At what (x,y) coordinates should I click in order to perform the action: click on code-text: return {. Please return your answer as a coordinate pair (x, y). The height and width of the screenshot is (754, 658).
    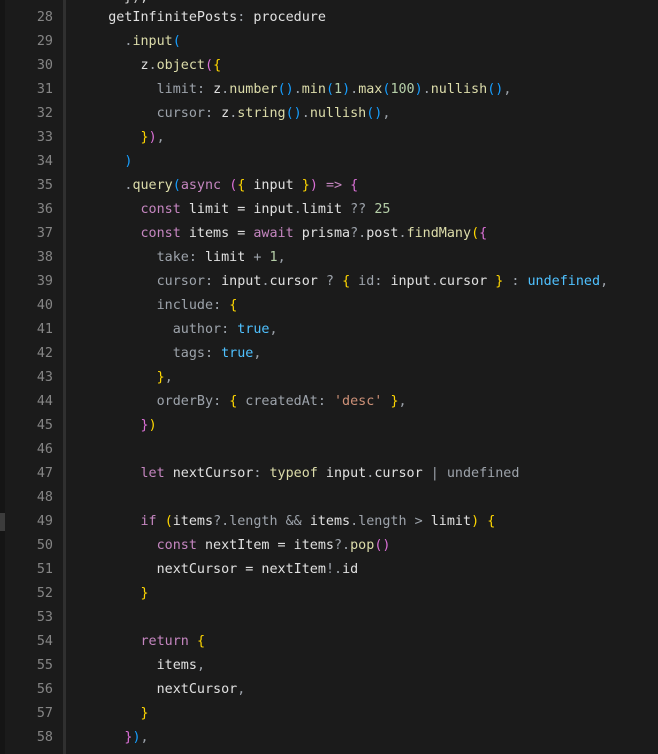
    Looking at the image, I should click on (141, 642).